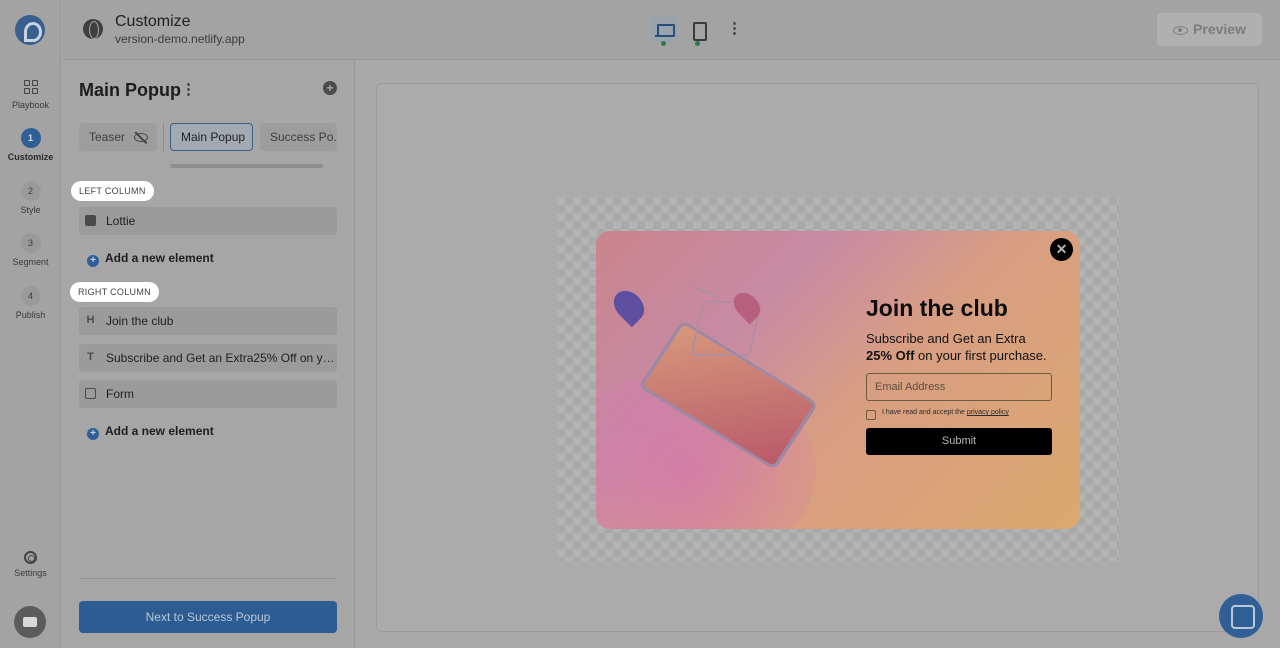  What do you see at coordinates (663, 43) in the screenshot?
I see `desktop-status-dot` at bounding box center [663, 43].